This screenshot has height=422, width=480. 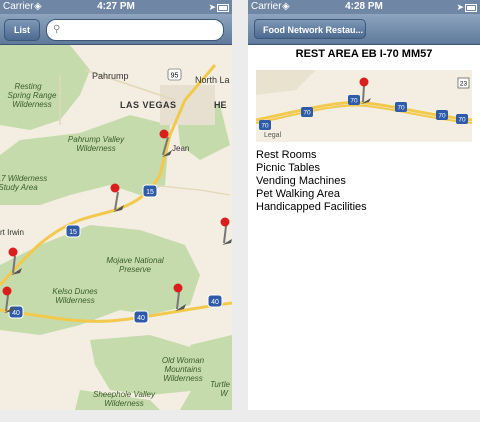 What do you see at coordinates (364, 54) in the screenshot?
I see `rest-area-title: REST AREA EB I-70 MM57` at bounding box center [364, 54].